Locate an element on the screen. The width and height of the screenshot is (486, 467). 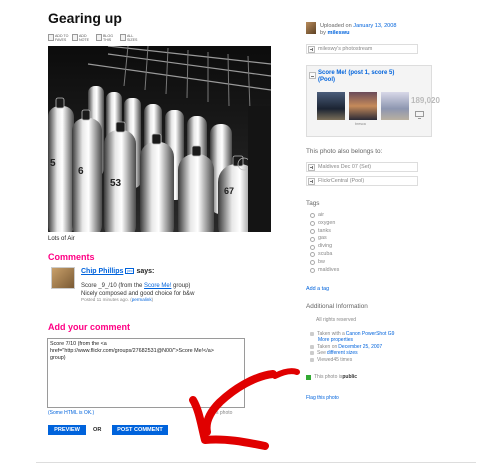
svg-text: 53 is located at coordinates (116, 183).